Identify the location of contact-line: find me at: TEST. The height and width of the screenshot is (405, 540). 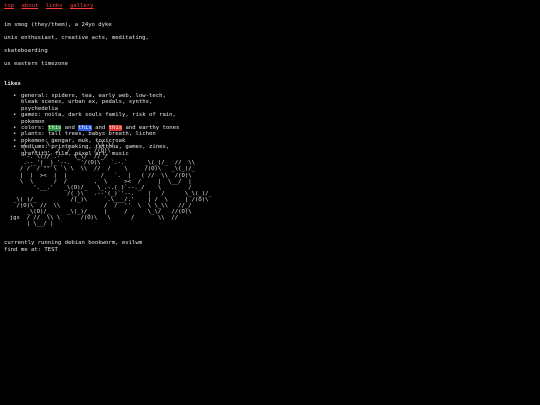
(31, 249).